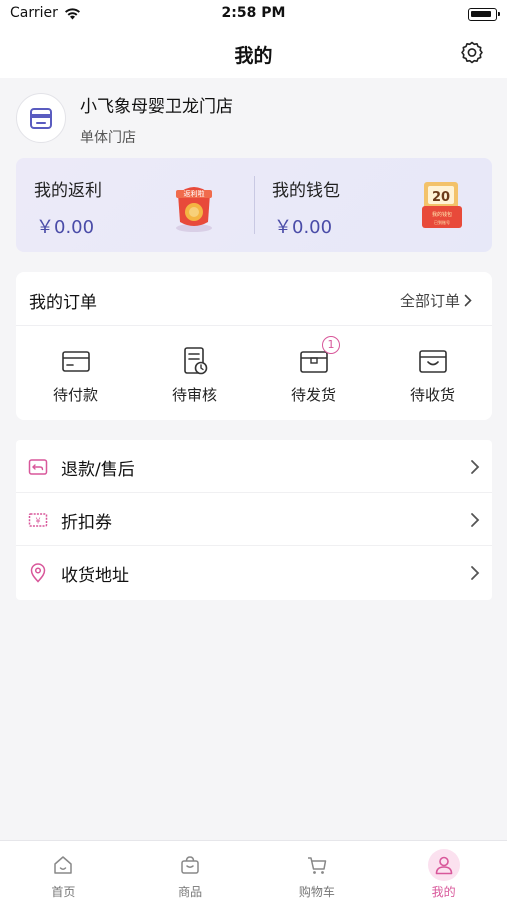  I want to click on bag-icon, so click(433, 361).